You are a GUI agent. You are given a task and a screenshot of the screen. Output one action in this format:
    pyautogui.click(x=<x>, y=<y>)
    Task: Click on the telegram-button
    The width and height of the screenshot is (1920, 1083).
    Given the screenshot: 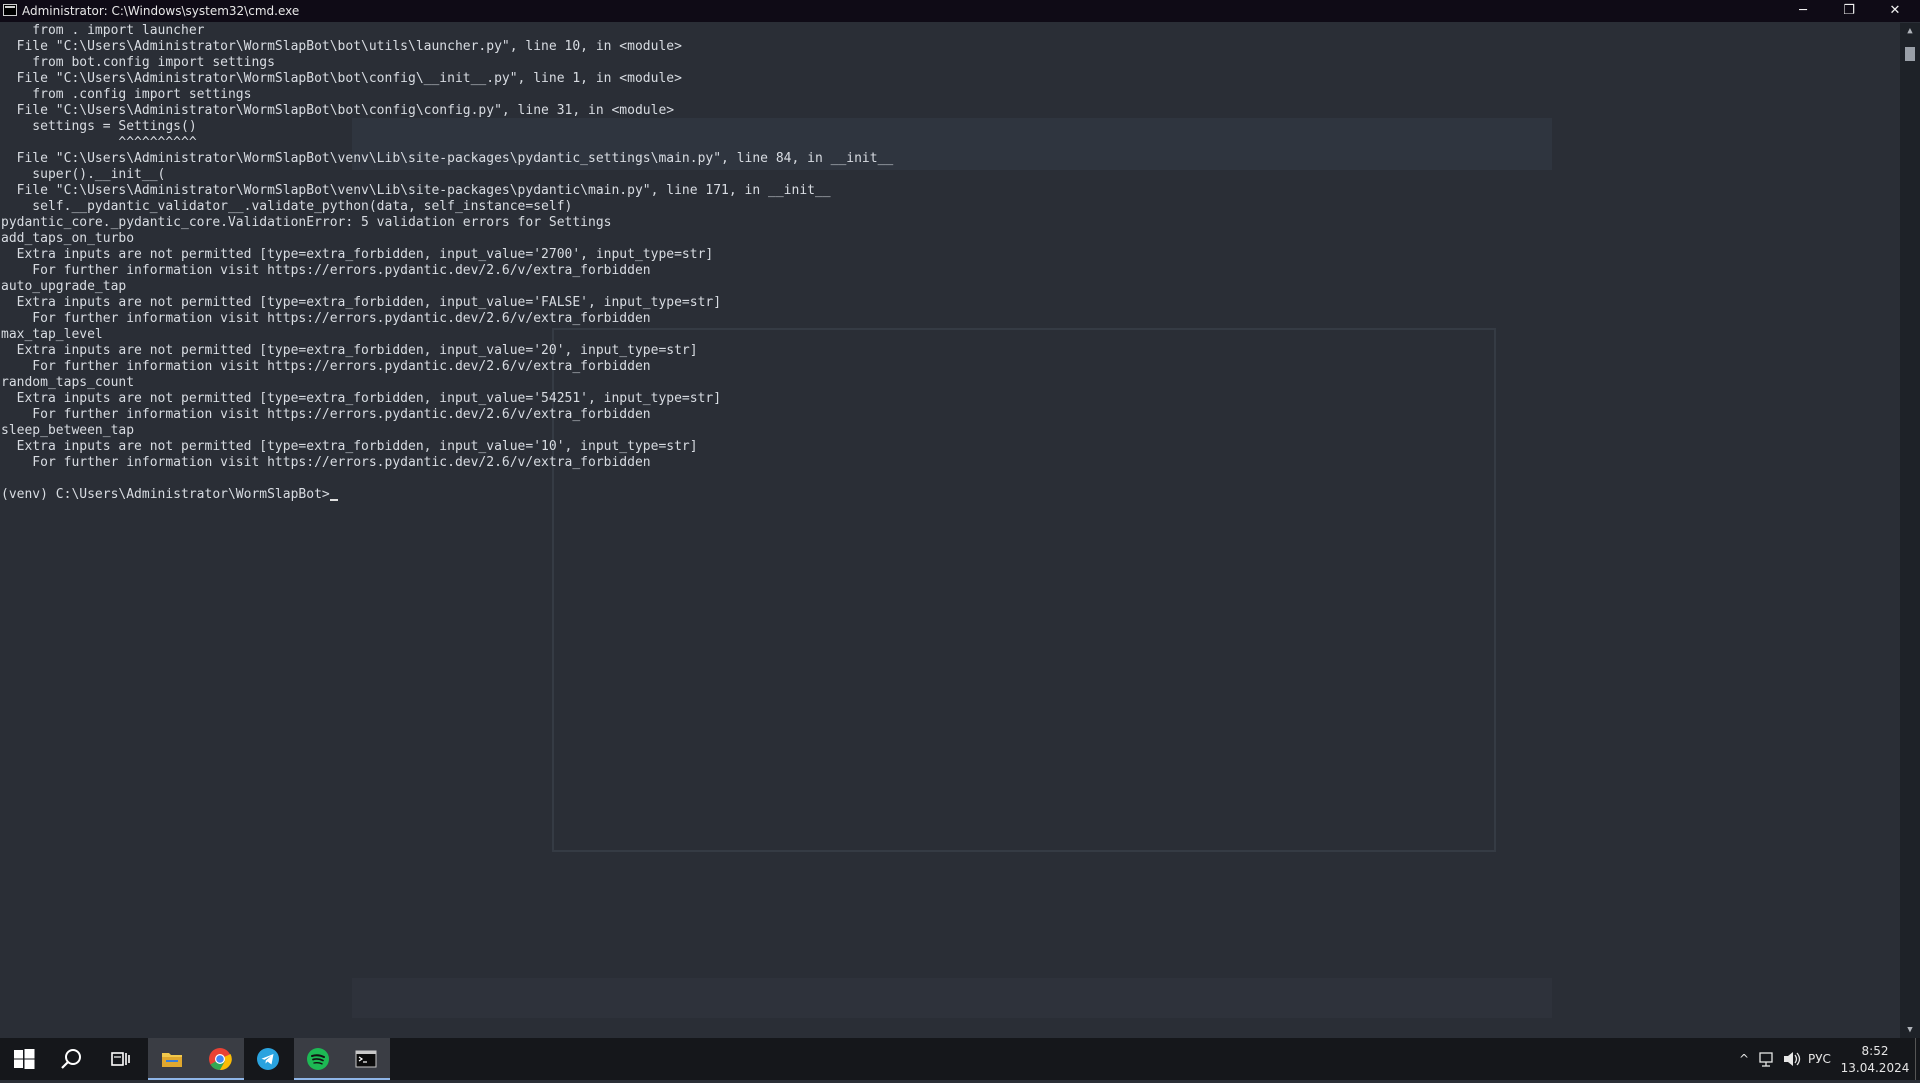 What is the action you would take?
    pyautogui.click(x=268, y=1059)
    